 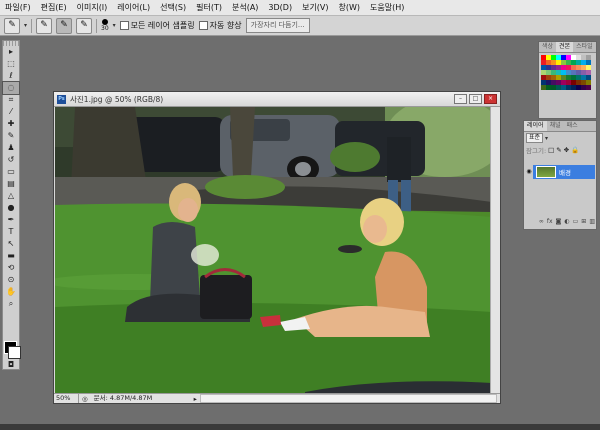 I want to click on brush-icon: ✎, so click(x=44, y=25).